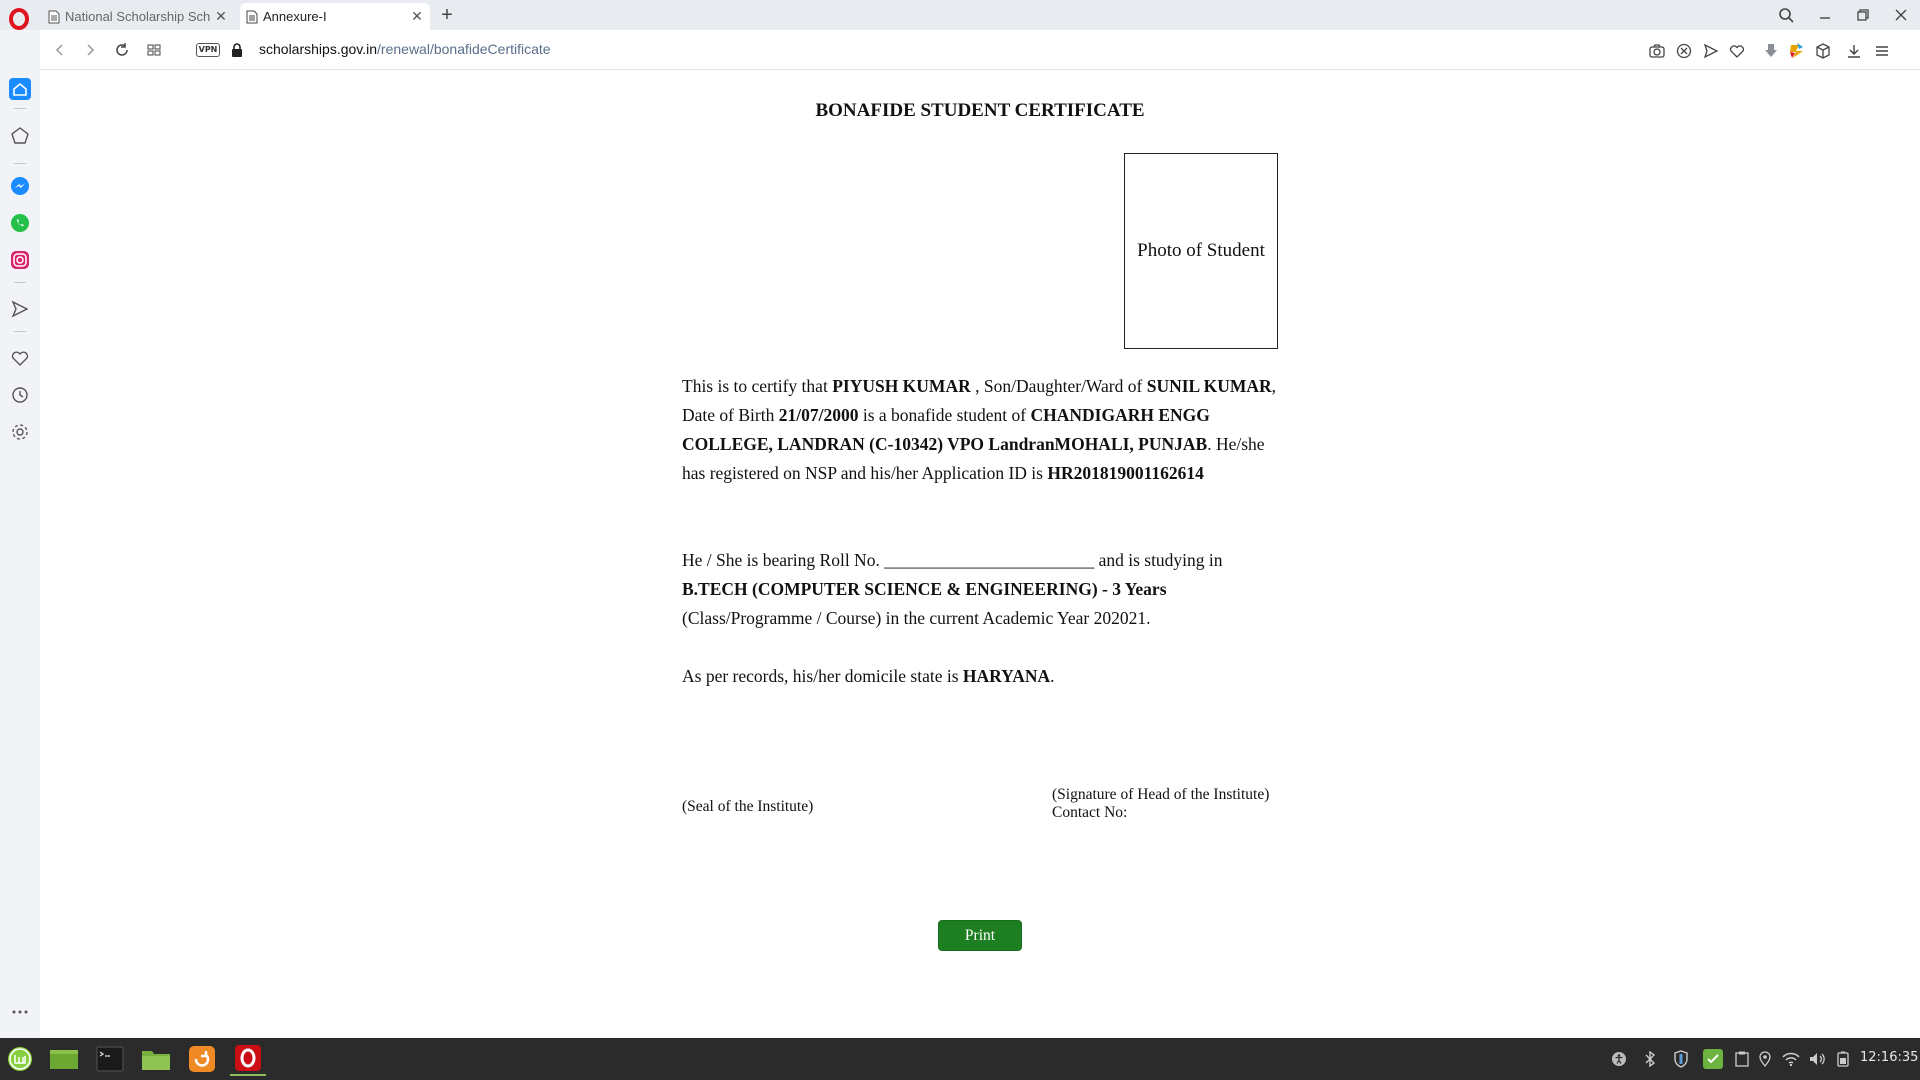 Image resolution: width=1920 pixels, height=1080 pixels. I want to click on send-to-flow-icon, so click(1711, 51).